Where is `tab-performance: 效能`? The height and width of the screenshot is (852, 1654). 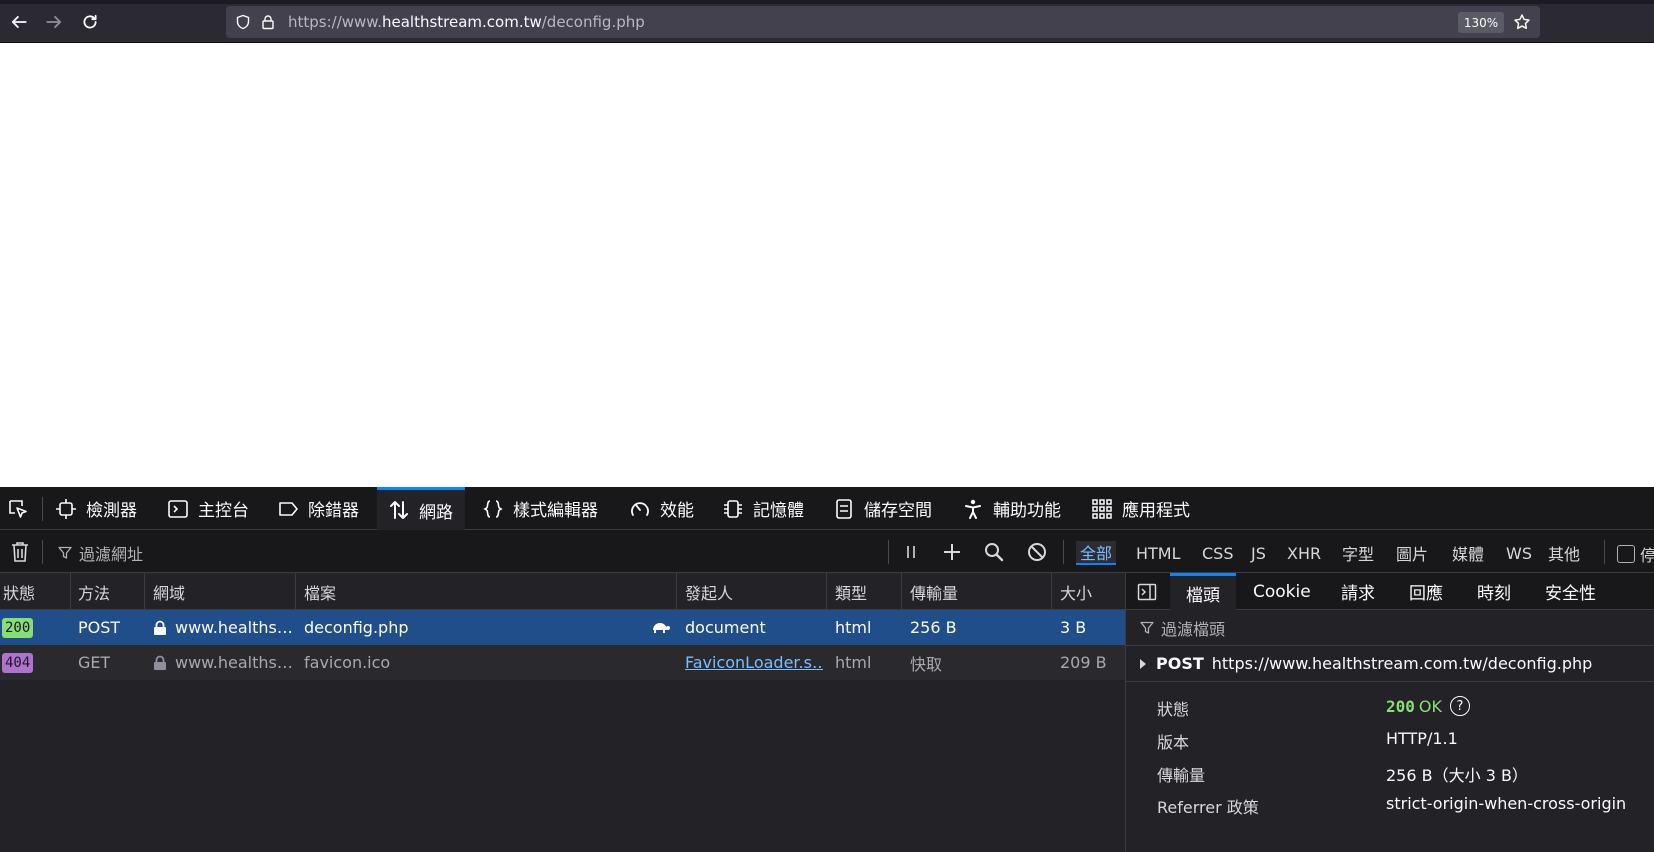
tab-performance: 效能 is located at coordinates (661, 508).